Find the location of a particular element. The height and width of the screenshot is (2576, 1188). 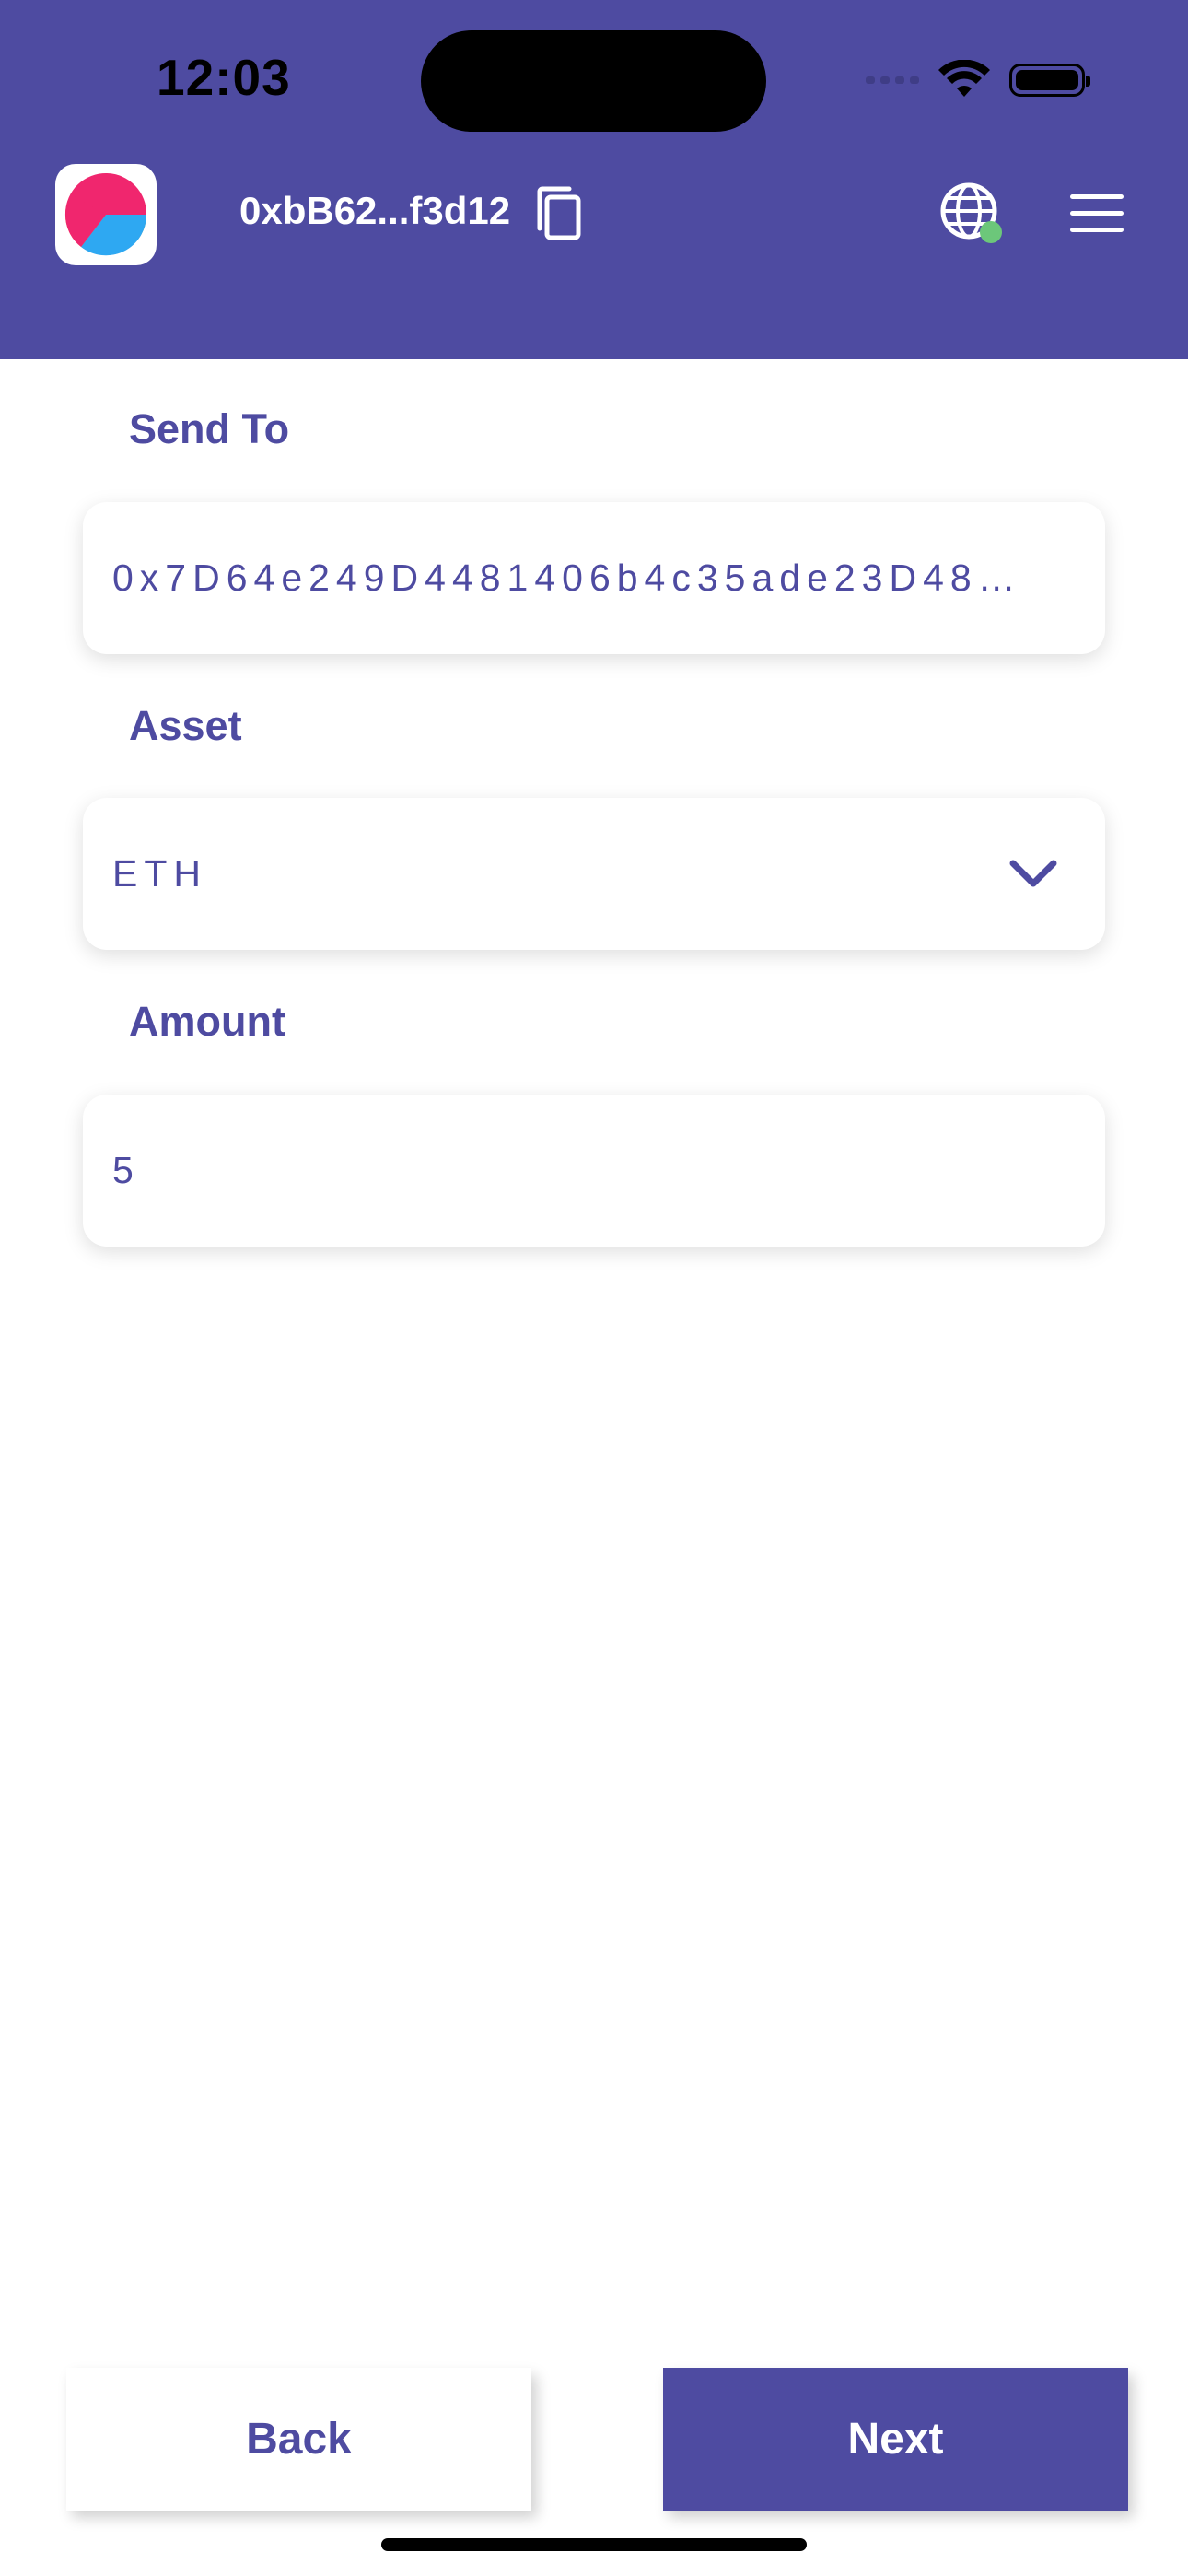

wallet-logo-icon is located at coordinates (106, 214).